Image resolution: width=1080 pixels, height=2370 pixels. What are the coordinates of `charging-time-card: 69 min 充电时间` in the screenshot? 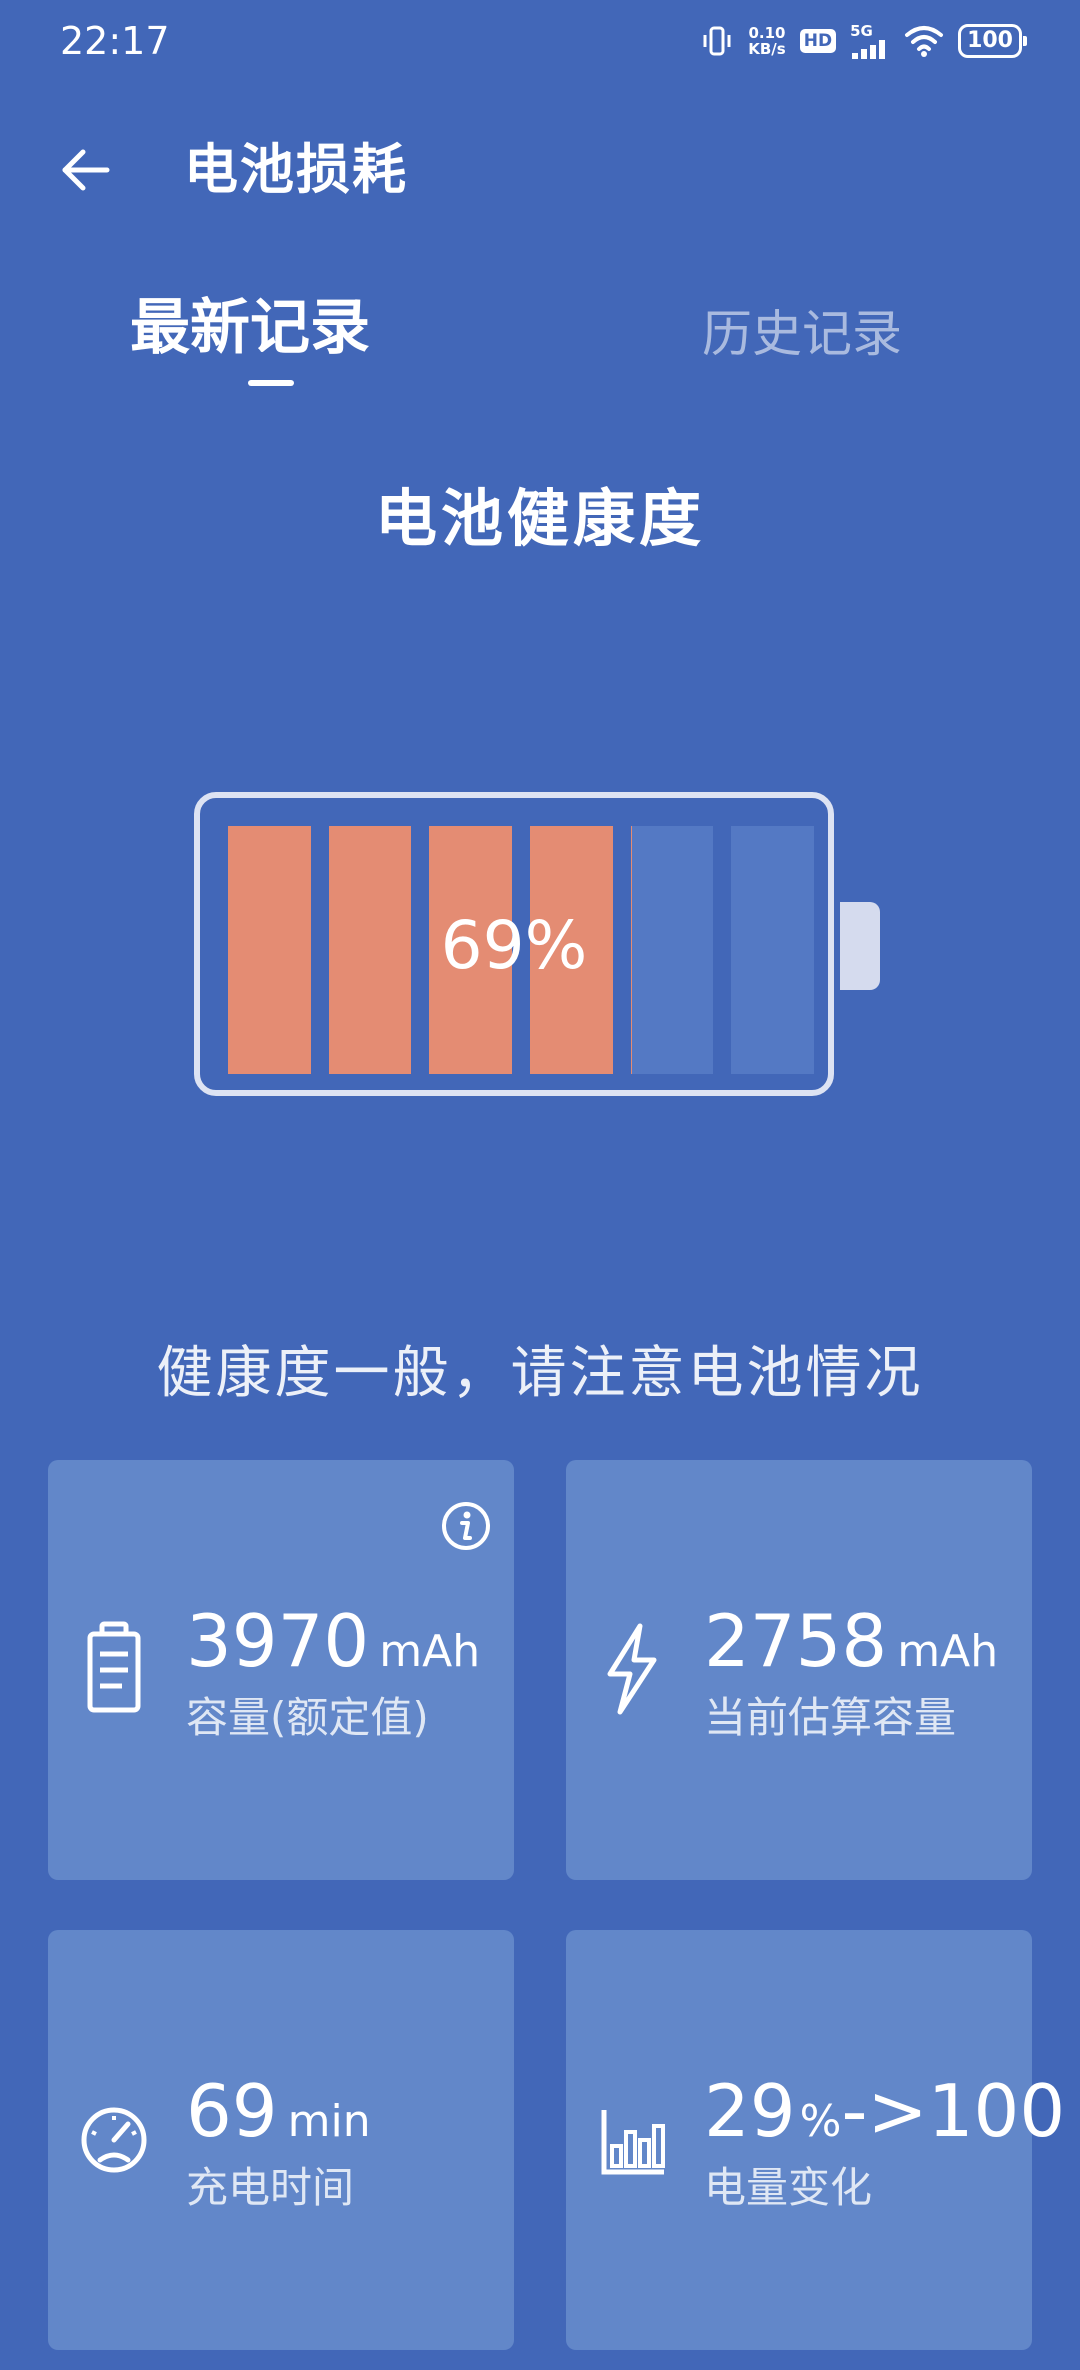 It's located at (281, 2140).